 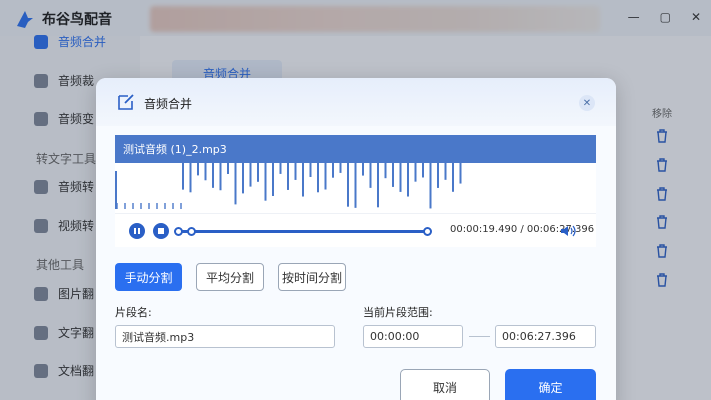 What do you see at coordinates (168, 104) in the screenshot?
I see `dialog-title: 音频合并` at bounding box center [168, 104].